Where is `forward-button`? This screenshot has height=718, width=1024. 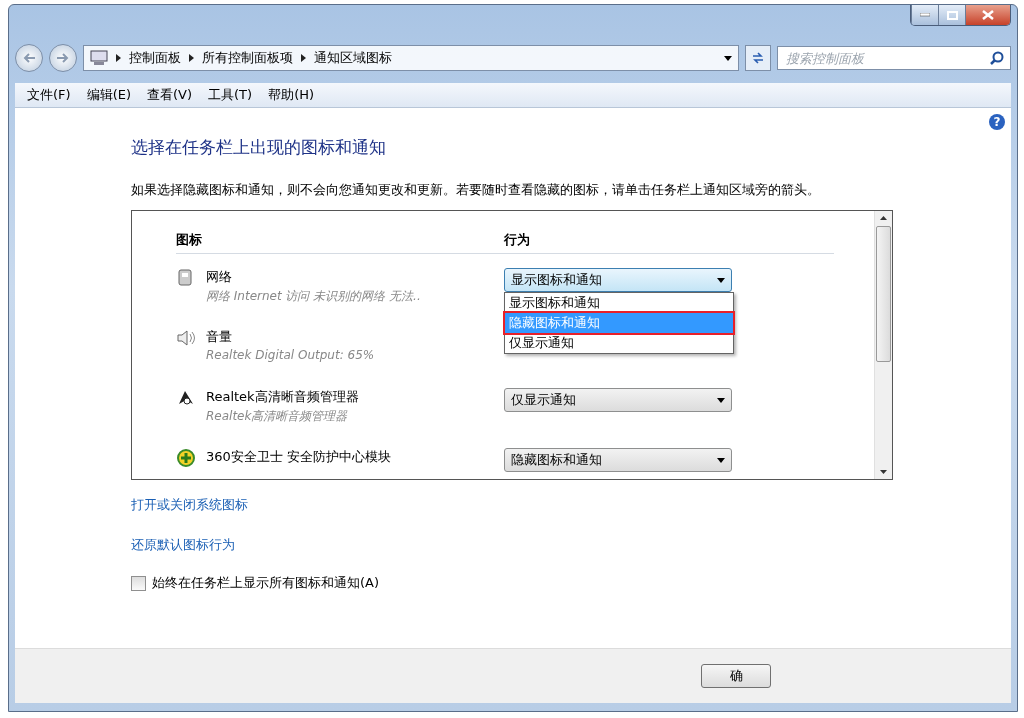
forward-button is located at coordinates (63, 58).